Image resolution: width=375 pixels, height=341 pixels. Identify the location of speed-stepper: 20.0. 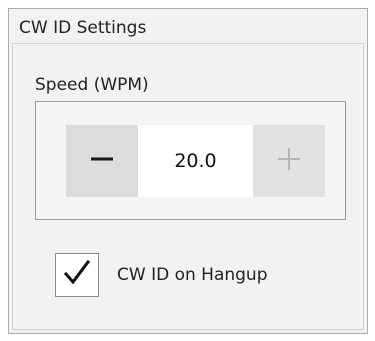
(195, 161).